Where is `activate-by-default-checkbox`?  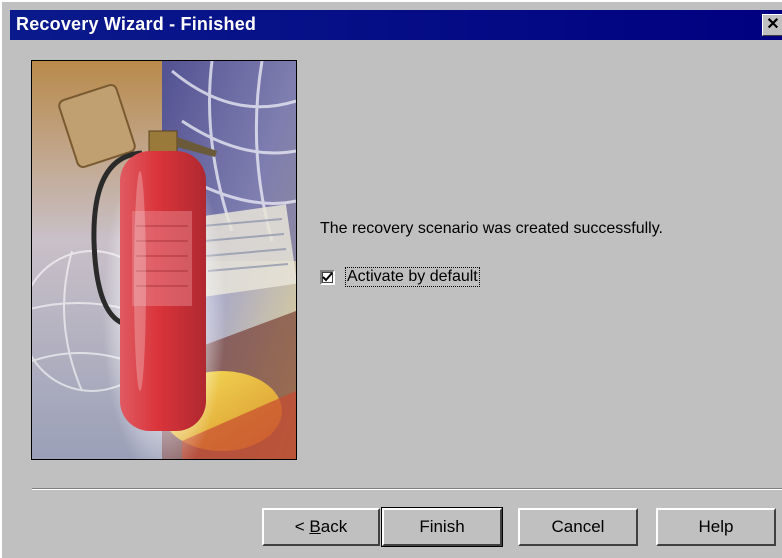
activate-by-default-checkbox is located at coordinates (327, 277).